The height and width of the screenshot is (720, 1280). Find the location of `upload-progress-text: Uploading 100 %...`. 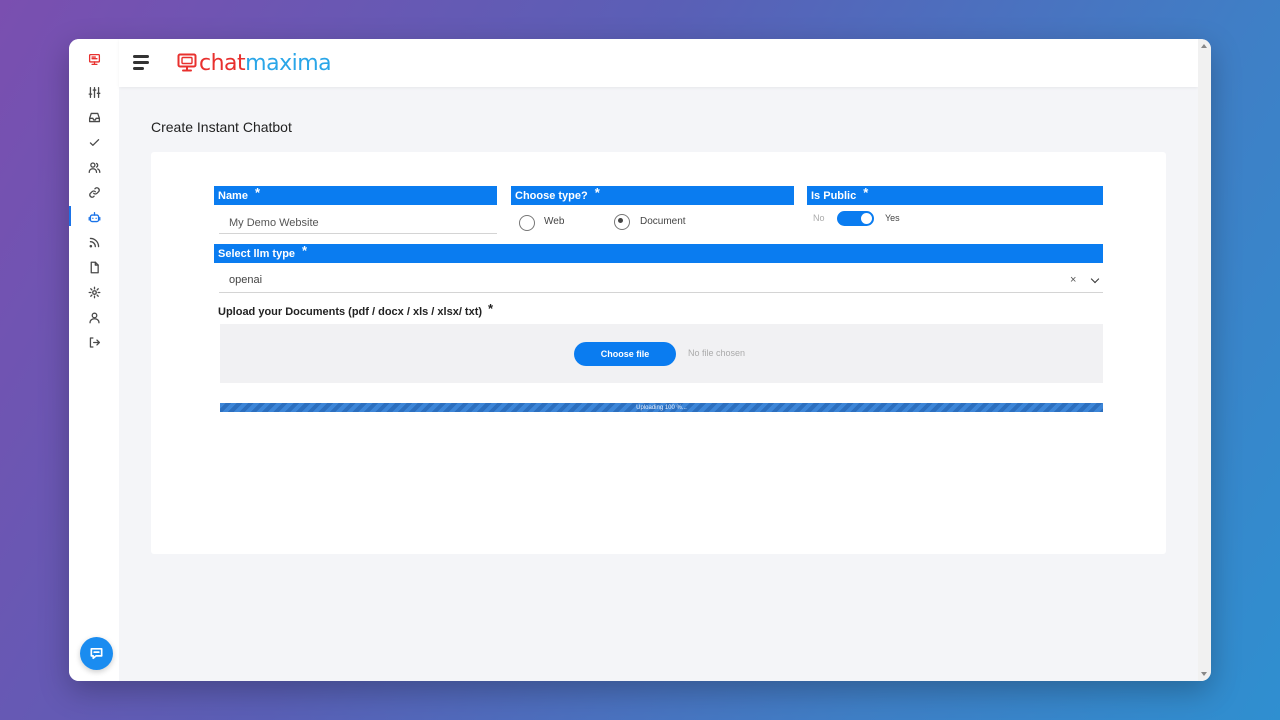

upload-progress-text: Uploading 100 %... is located at coordinates (661, 407).